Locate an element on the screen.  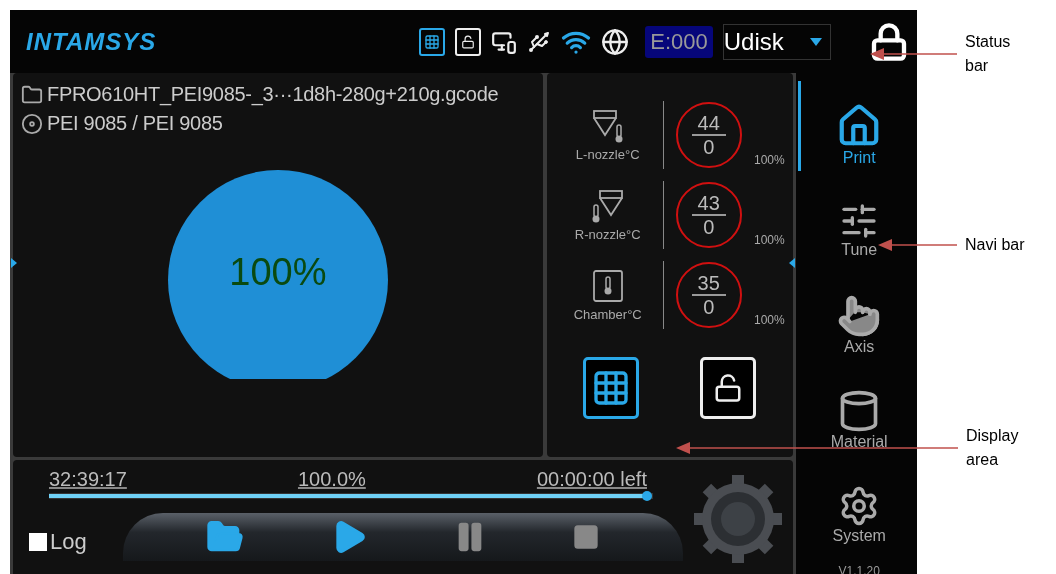
annotation-label: Navi bar is located at coordinates (995, 245).